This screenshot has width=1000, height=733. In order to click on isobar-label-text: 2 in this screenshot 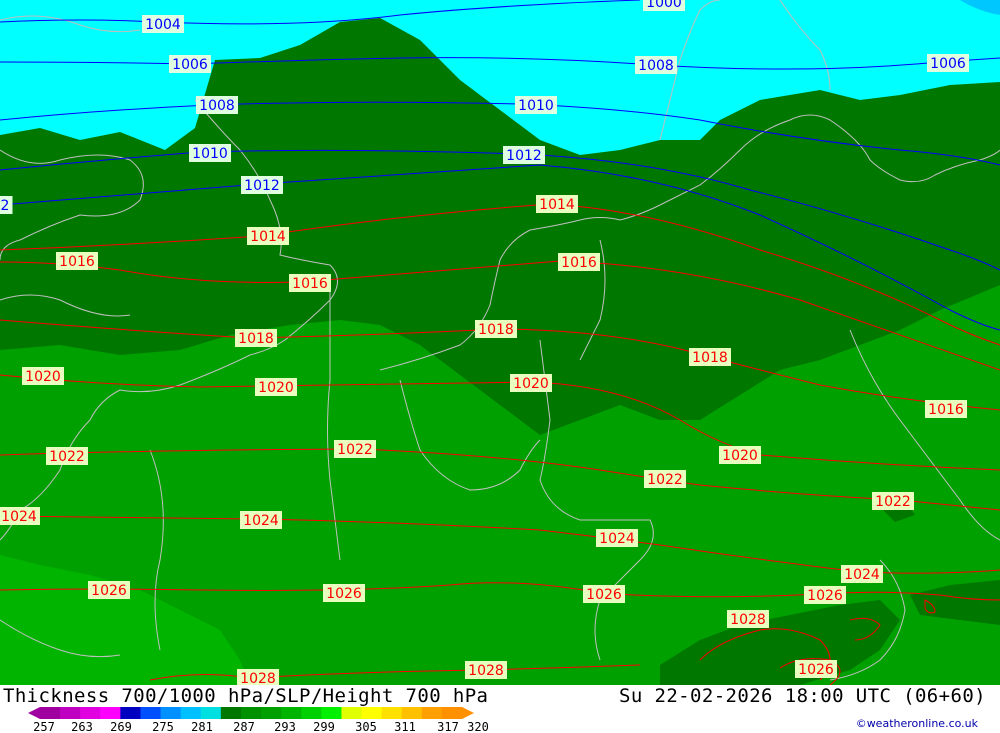, I will do `click(5, 206)`.